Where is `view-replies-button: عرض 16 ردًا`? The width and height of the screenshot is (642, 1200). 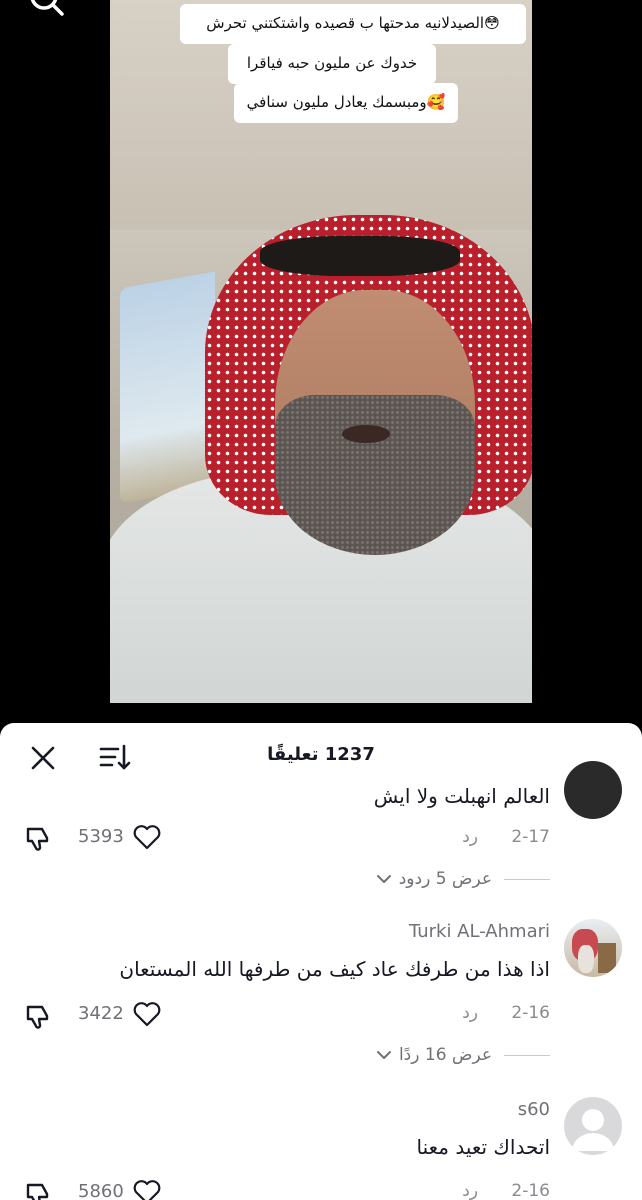 view-replies-button: عرض 16 ردًا is located at coordinates (462, 1055).